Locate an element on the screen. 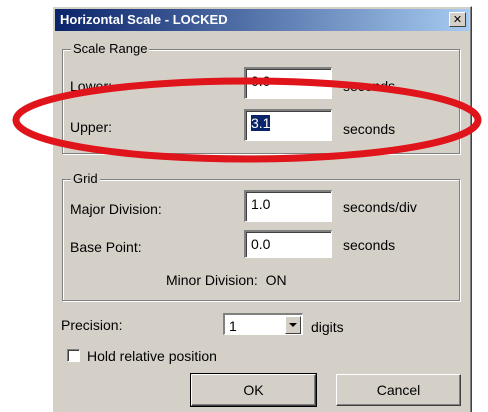 This screenshot has height=412, width=488. ok-button: OK is located at coordinates (253, 390).